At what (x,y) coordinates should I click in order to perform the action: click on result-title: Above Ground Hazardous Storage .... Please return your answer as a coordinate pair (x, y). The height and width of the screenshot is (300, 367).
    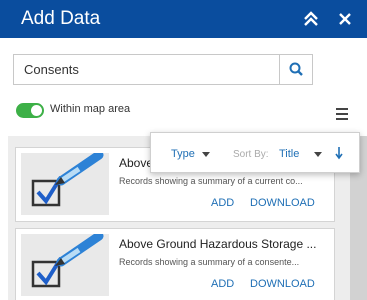
    Looking at the image, I should click on (218, 244).